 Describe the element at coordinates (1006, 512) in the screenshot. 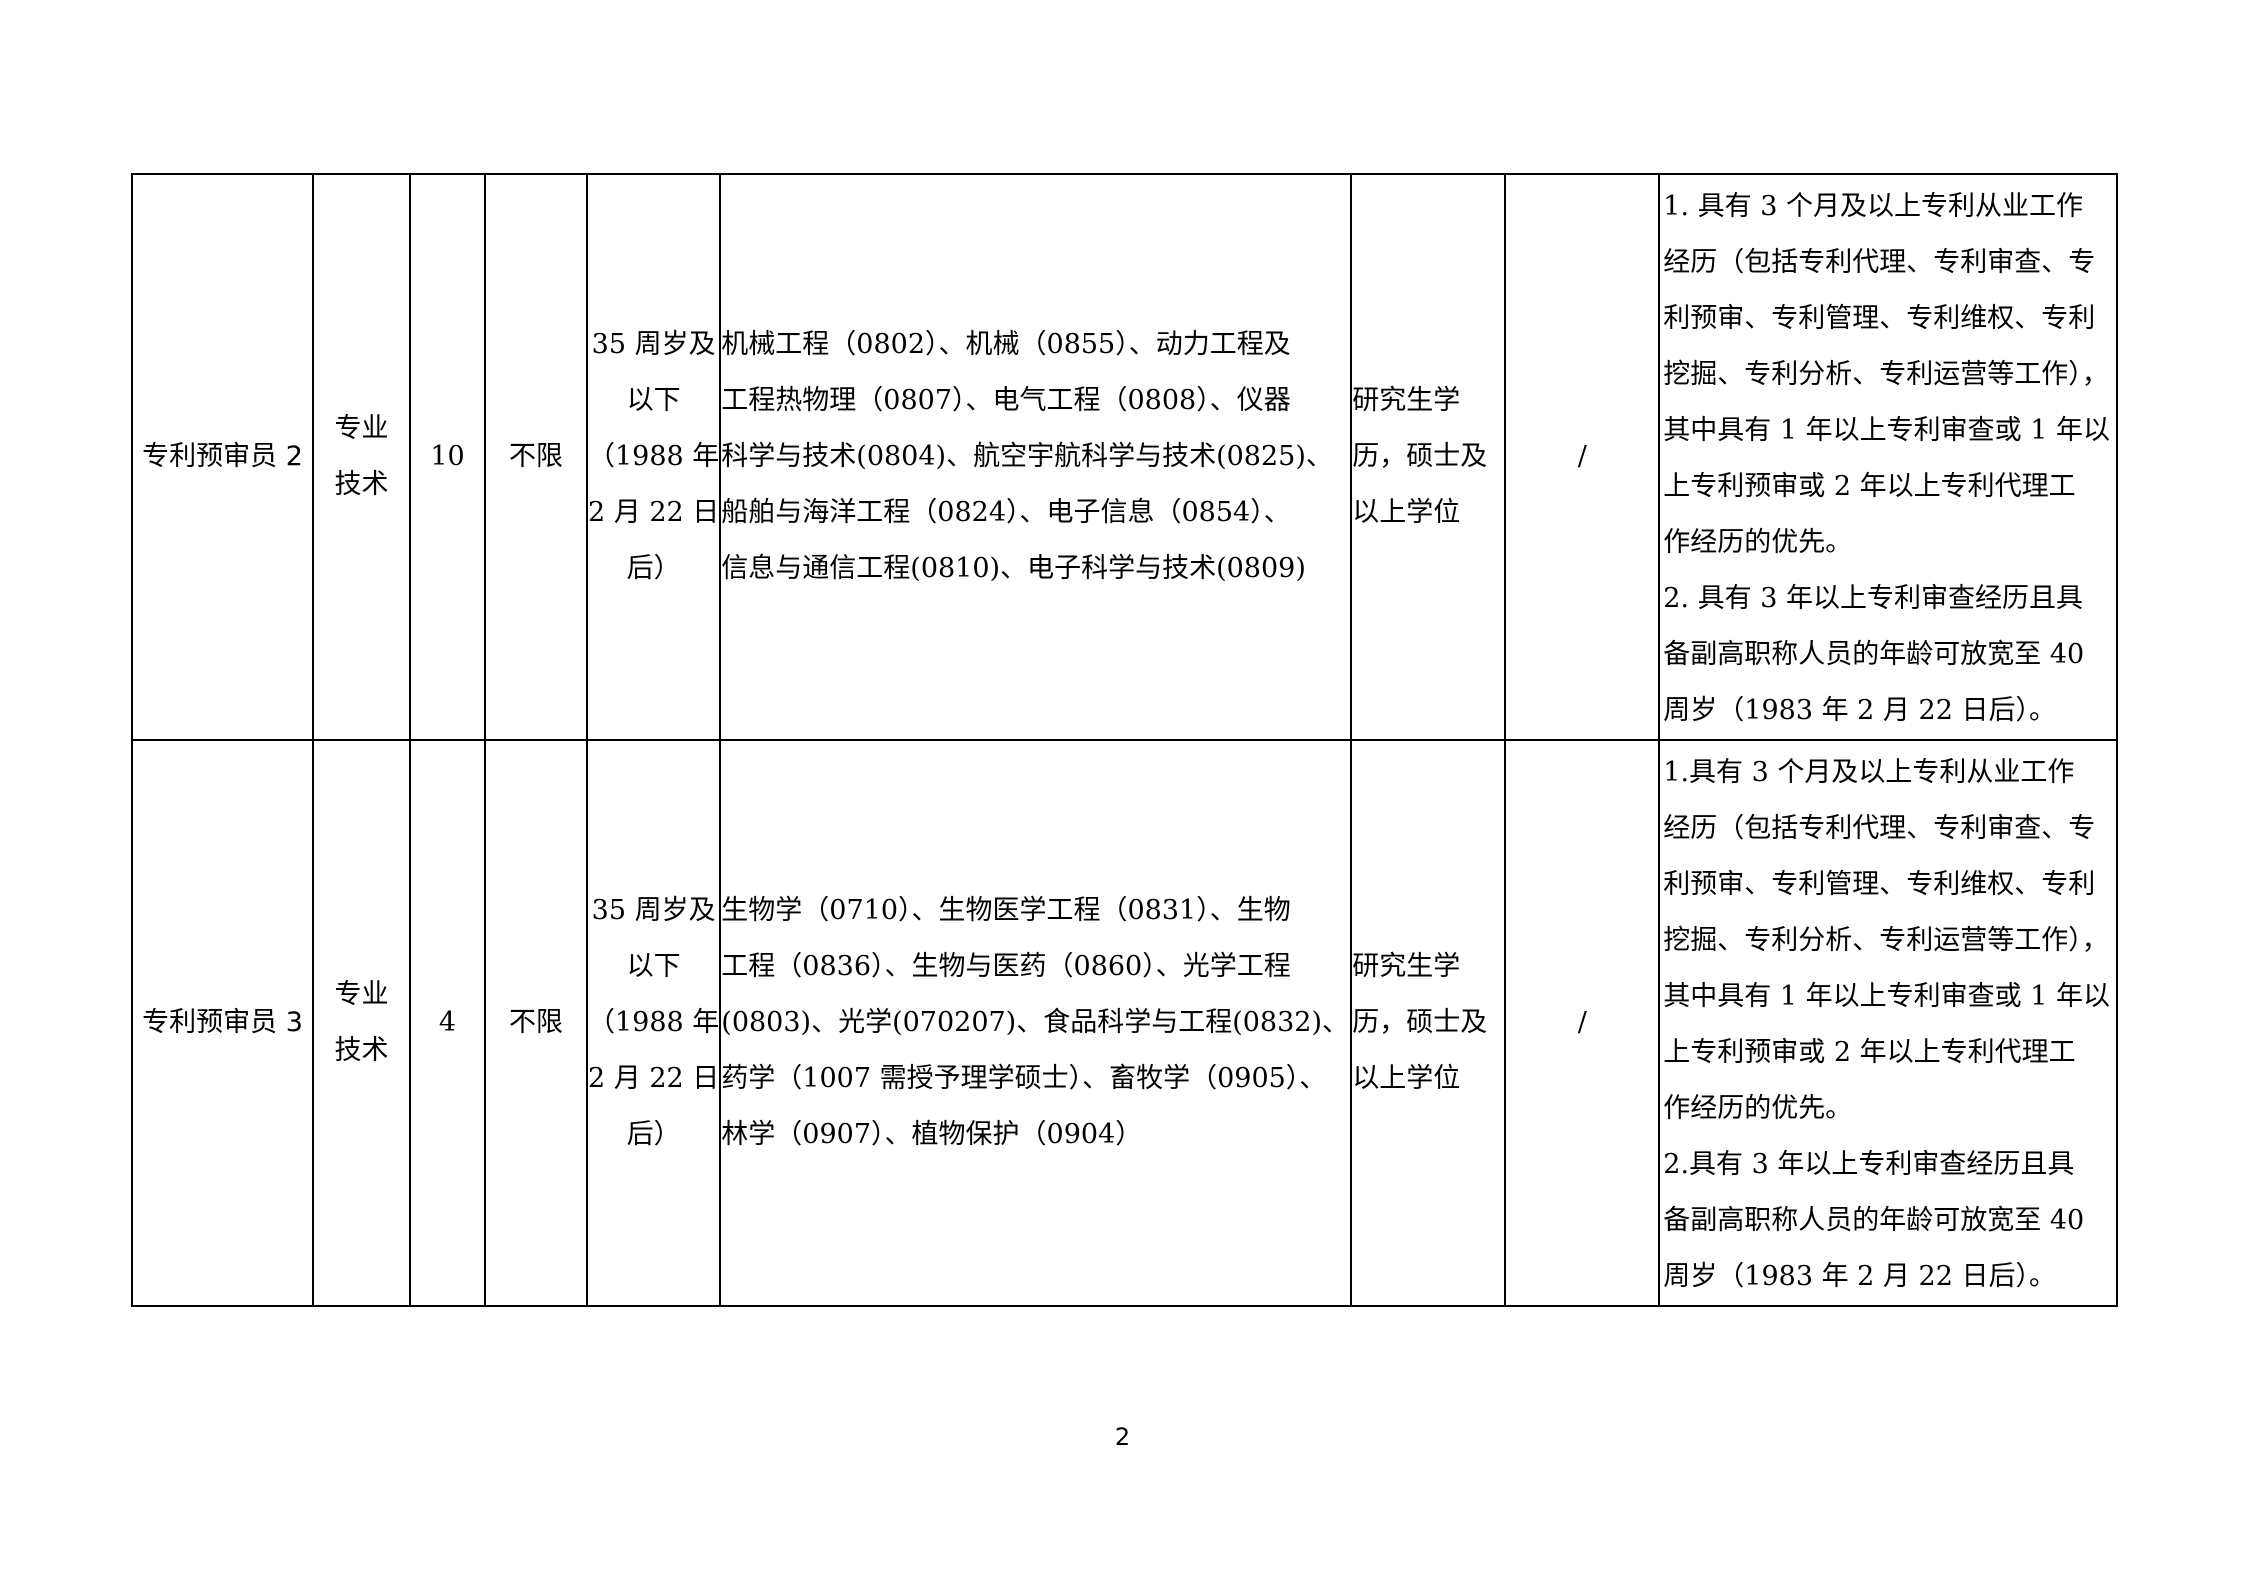

I see `majors-line: 船舶与海洋工程（0824）、电子信息（0854）、` at that location.